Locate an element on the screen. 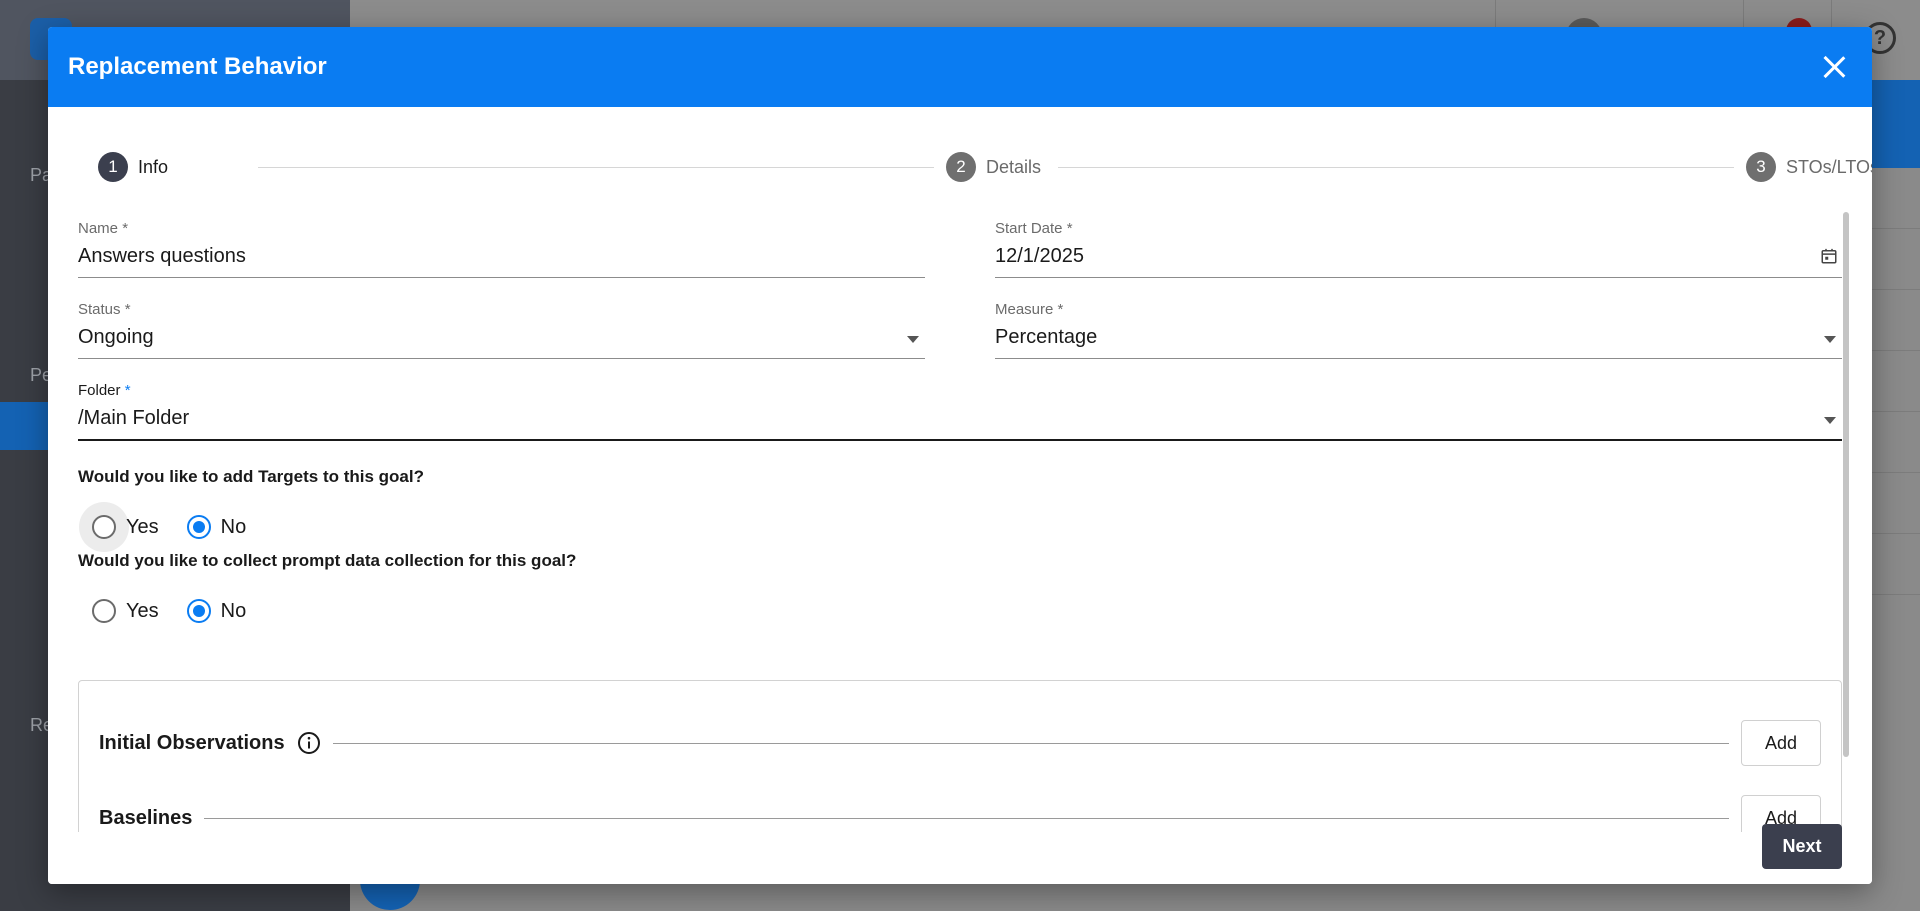  start-date-input: 12/1/2025 is located at coordinates (1418, 261).